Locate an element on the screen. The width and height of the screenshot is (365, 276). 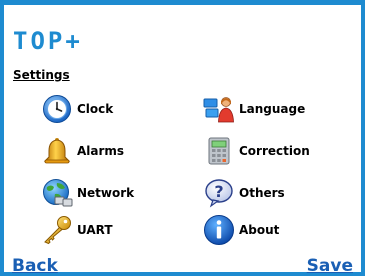
menu-item-label: Alarms is located at coordinates (101, 151).